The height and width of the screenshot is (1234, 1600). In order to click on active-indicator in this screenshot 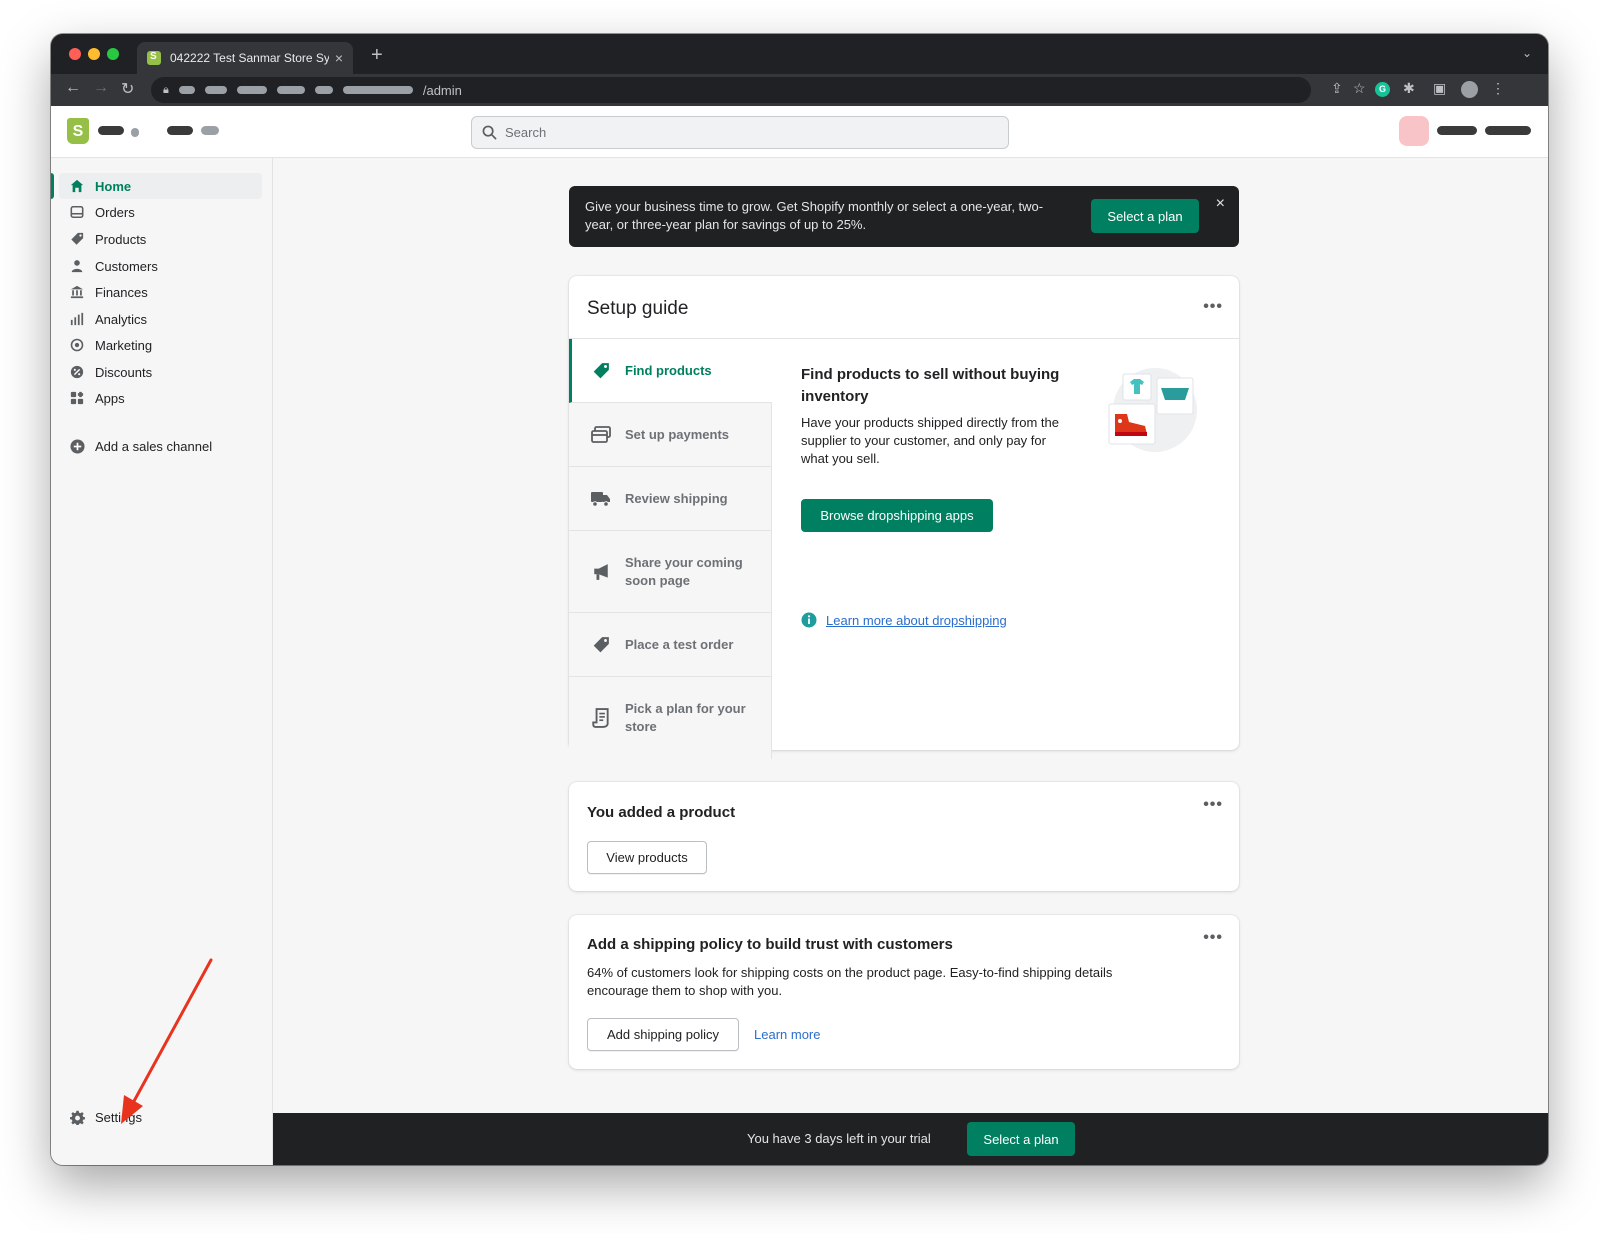, I will do `click(52, 186)`.